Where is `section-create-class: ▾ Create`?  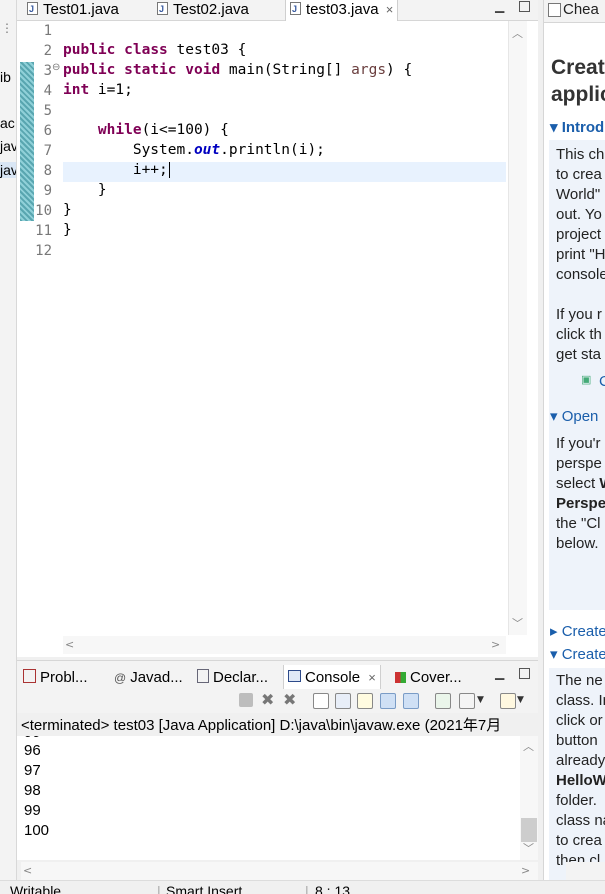 section-create-class: ▾ Create is located at coordinates (577, 654).